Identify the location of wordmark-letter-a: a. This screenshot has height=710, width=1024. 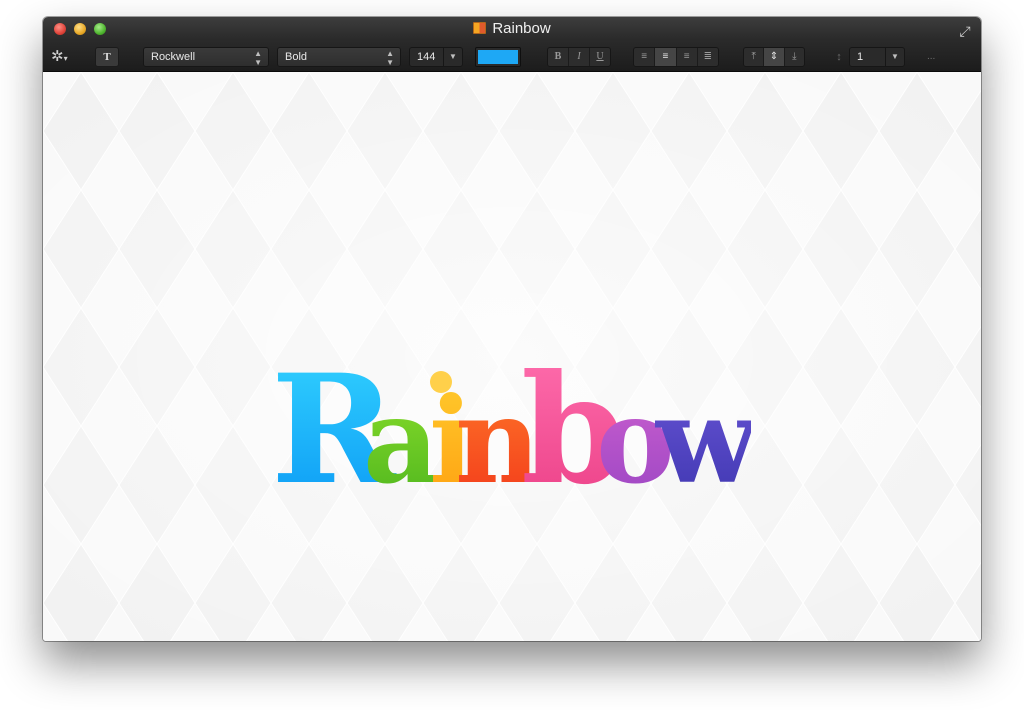
(401, 440).